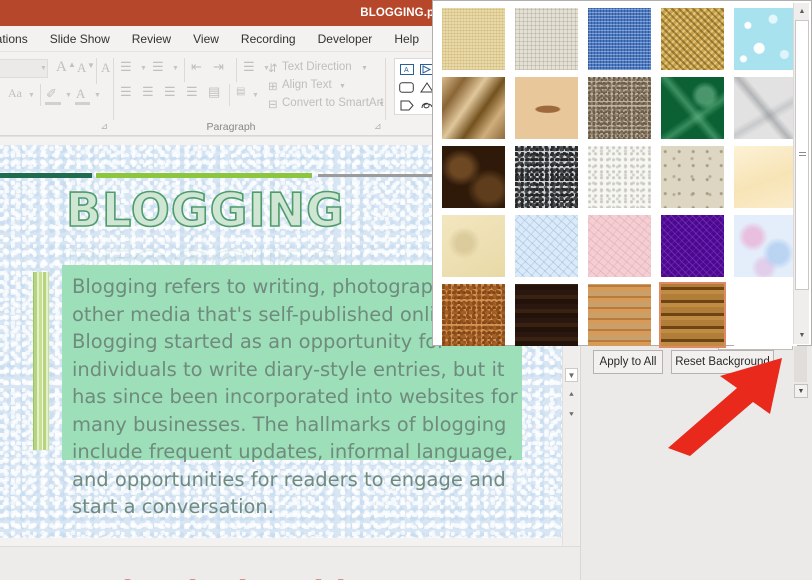  I want to click on texture-swatch-empty, so click(765, 315).